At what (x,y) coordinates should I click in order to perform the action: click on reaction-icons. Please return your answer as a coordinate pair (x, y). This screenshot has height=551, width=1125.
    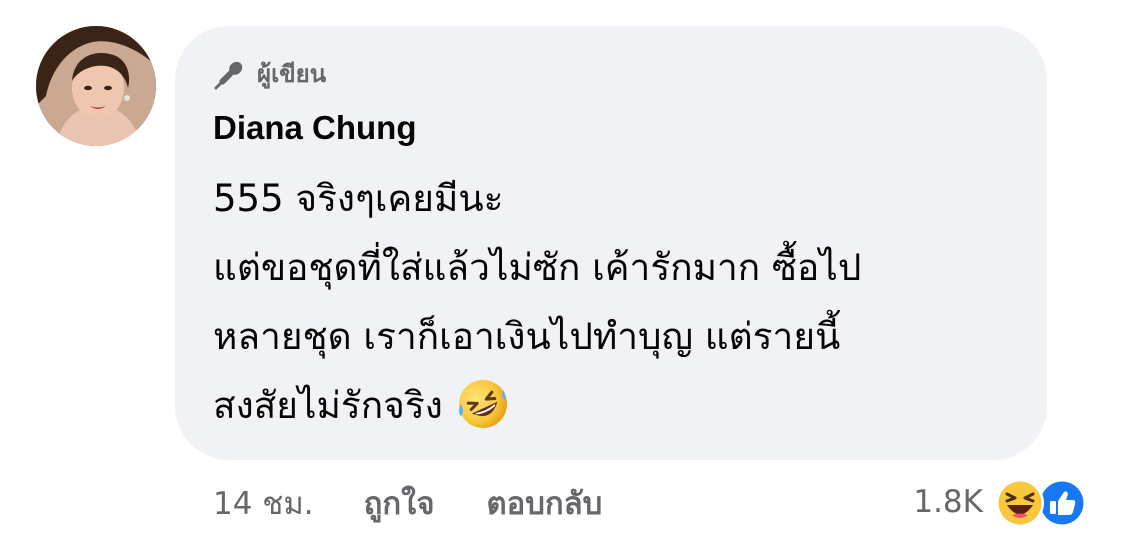
    Looking at the image, I should click on (1045, 502).